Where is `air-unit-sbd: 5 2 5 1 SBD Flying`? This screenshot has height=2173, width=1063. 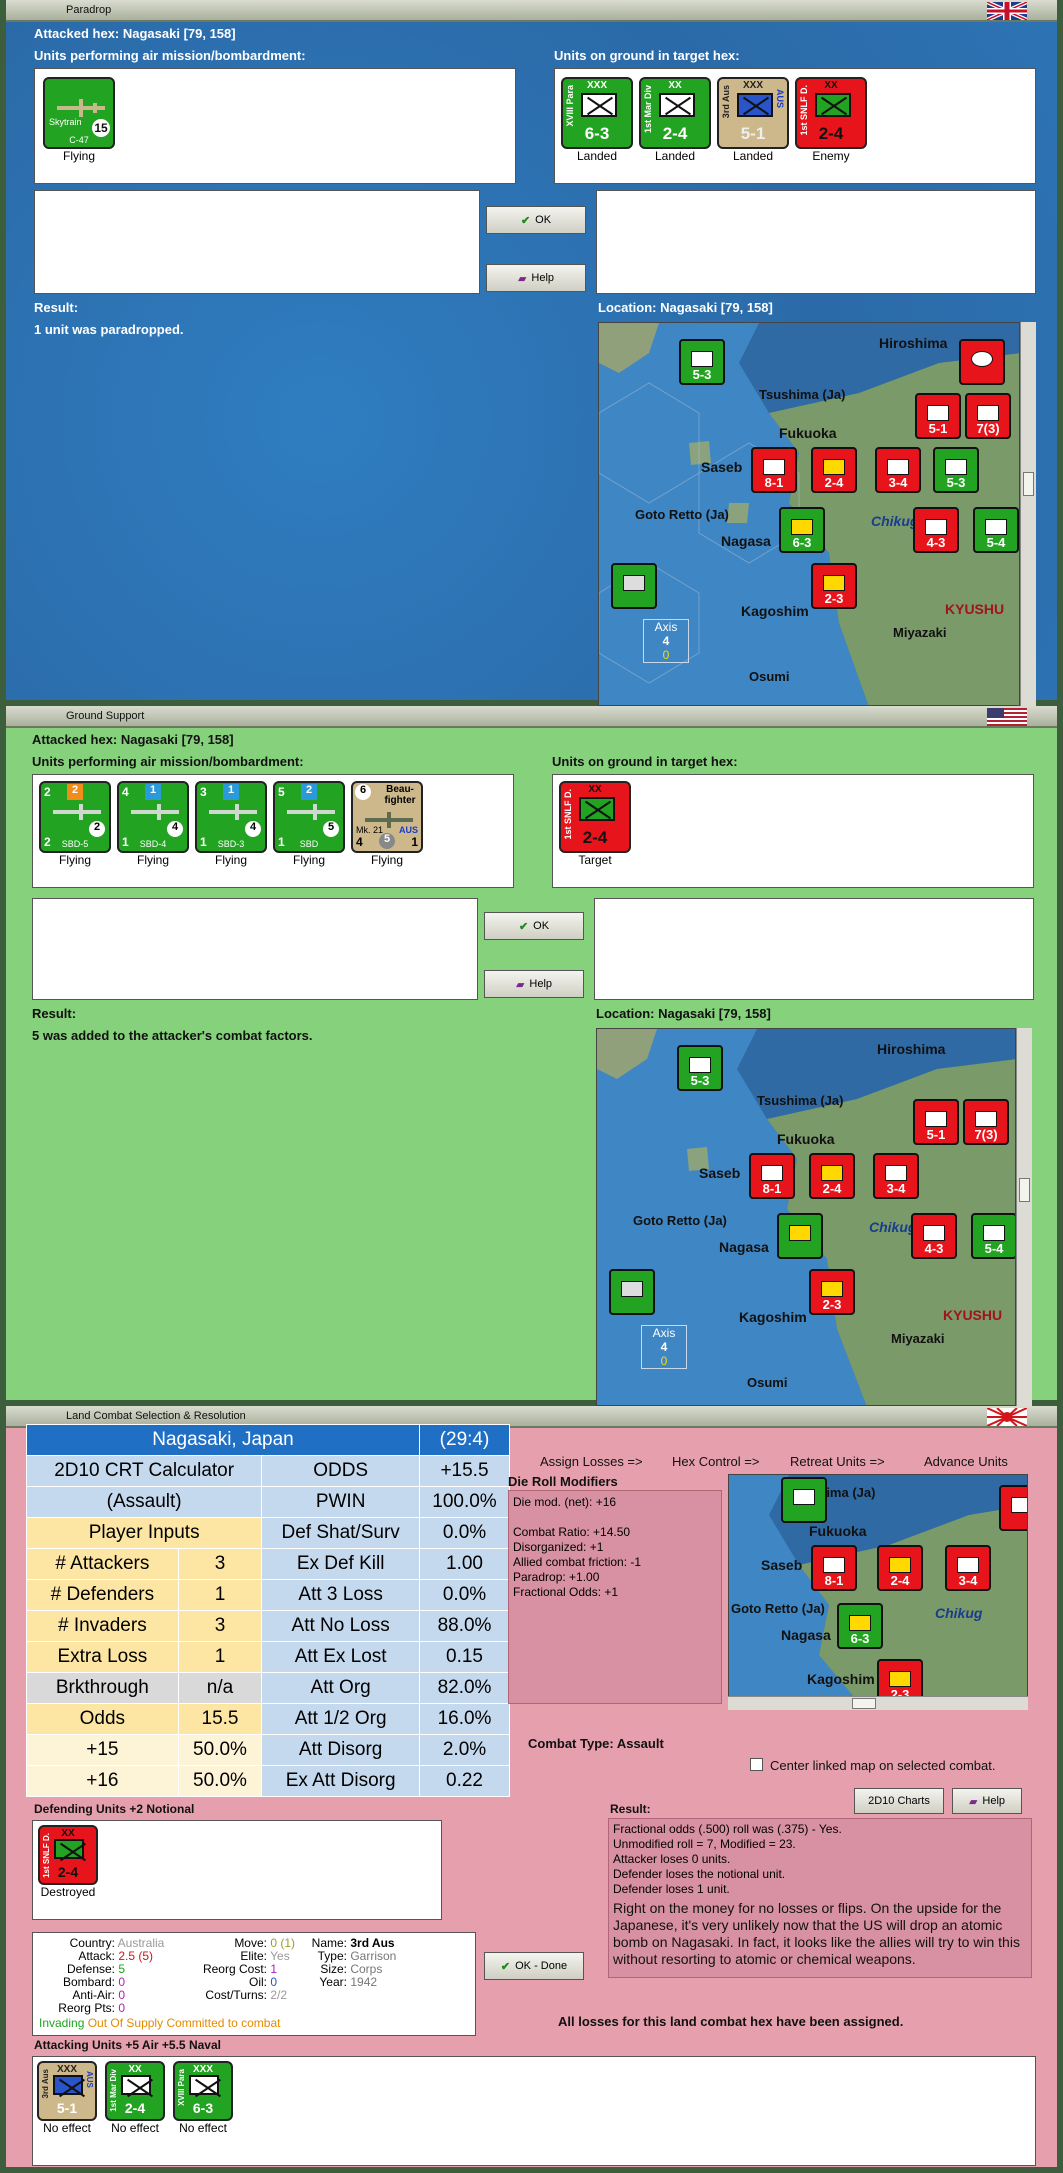 air-unit-sbd: 5 2 5 1 SBD Flying is located at coordinates (309, 824).